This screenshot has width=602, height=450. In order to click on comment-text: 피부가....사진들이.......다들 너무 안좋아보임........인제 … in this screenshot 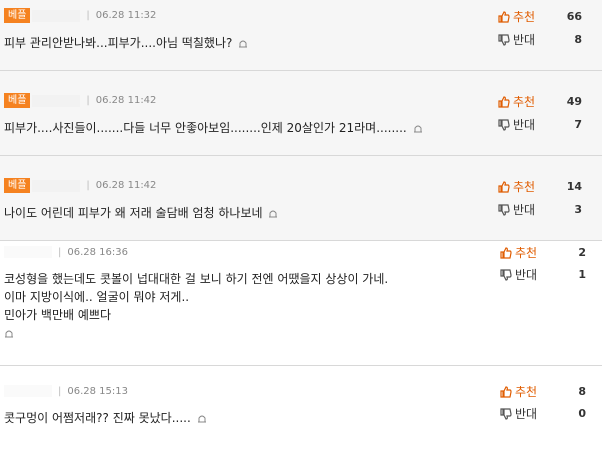, I will do `click(213, 128)`.